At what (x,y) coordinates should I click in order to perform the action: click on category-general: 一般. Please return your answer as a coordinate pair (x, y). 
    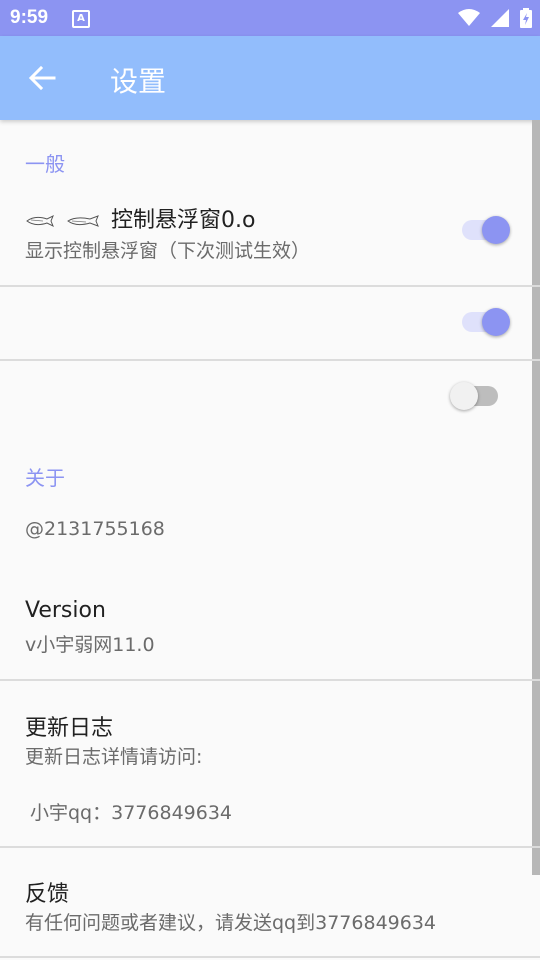
    Looking at the image, I should click on (45, 164).